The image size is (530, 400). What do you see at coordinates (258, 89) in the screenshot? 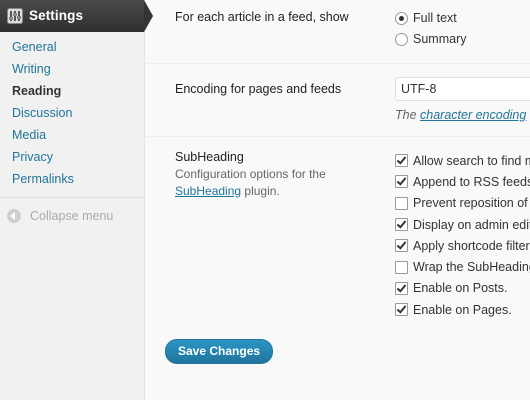
I see `encoding-label: Encoding for pages and feeds` at bounding box center [258, 89].